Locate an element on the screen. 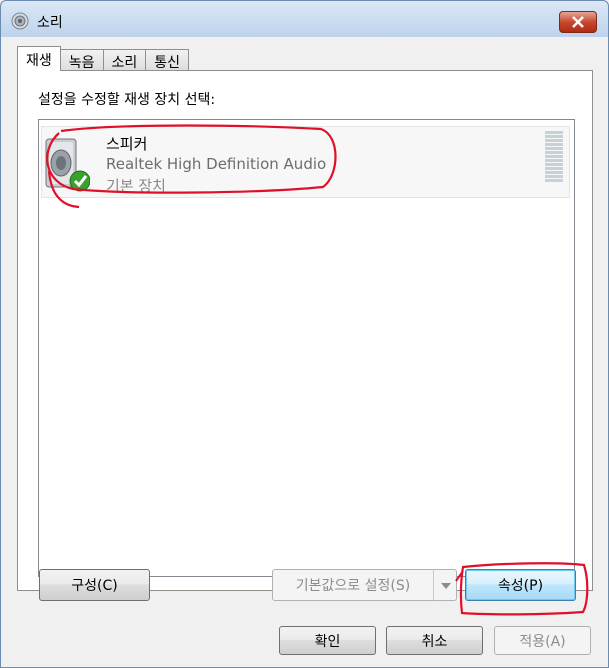 The width and height of the screenshot is (609, 668). close-button is located at coordinates (578, 22).